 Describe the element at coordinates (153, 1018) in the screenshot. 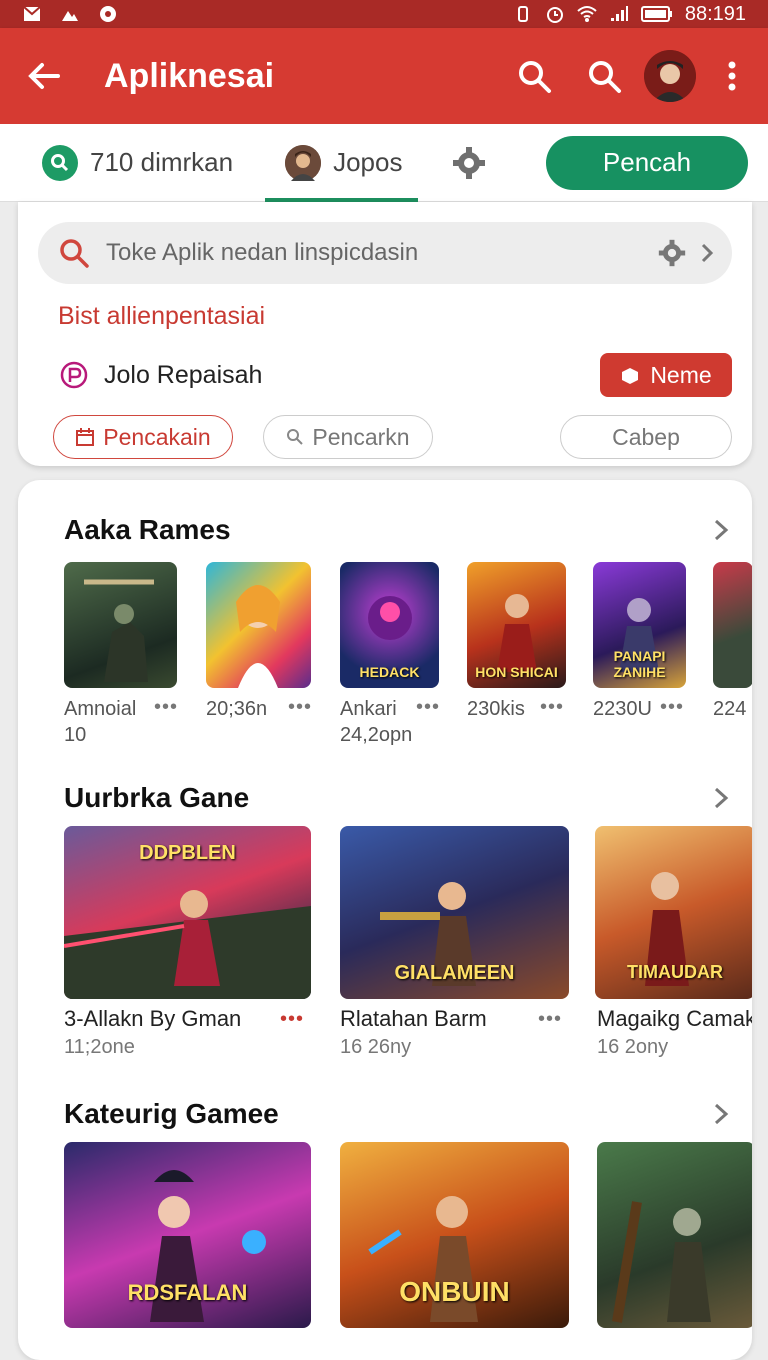

I see `game-name: 3-Allakn By Gman` at that location.